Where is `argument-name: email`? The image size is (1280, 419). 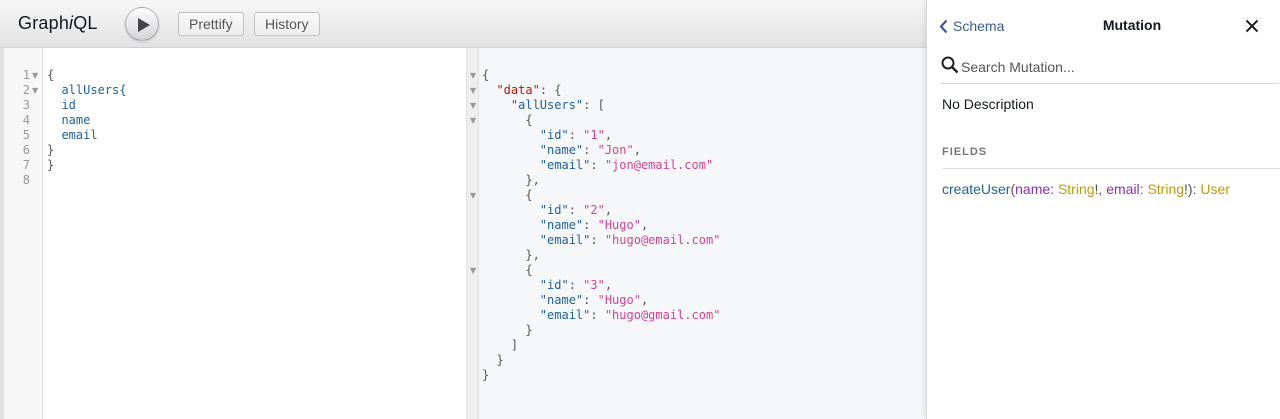
argument-name: email is located at coordinates (1123, 189).